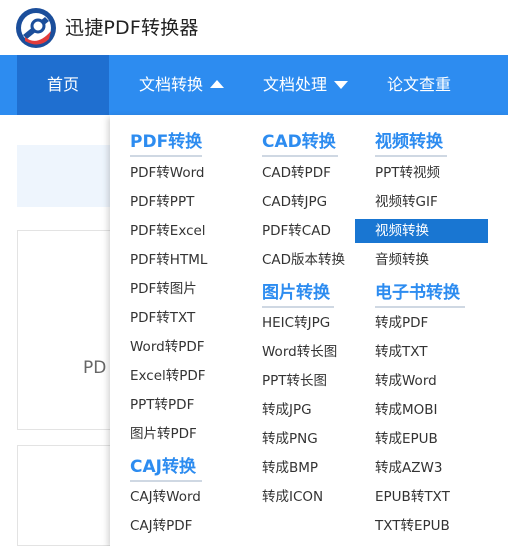 This screenshot has height=546, width=508. I want to click on menu-item-cad-to-pdf: CAD转PDF, so click(296, 173).